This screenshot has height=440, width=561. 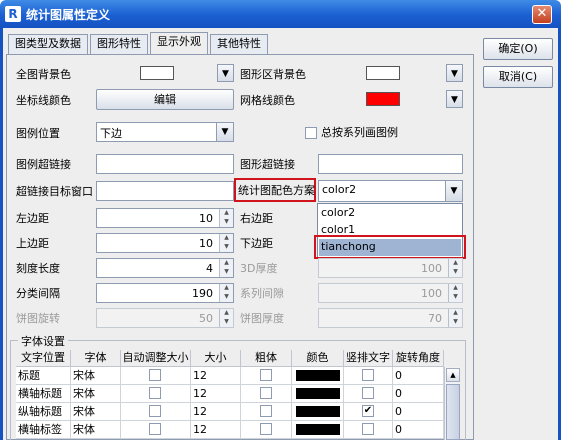 I want to click on pie-rotate-value: 50, so click(x=206, y=318).